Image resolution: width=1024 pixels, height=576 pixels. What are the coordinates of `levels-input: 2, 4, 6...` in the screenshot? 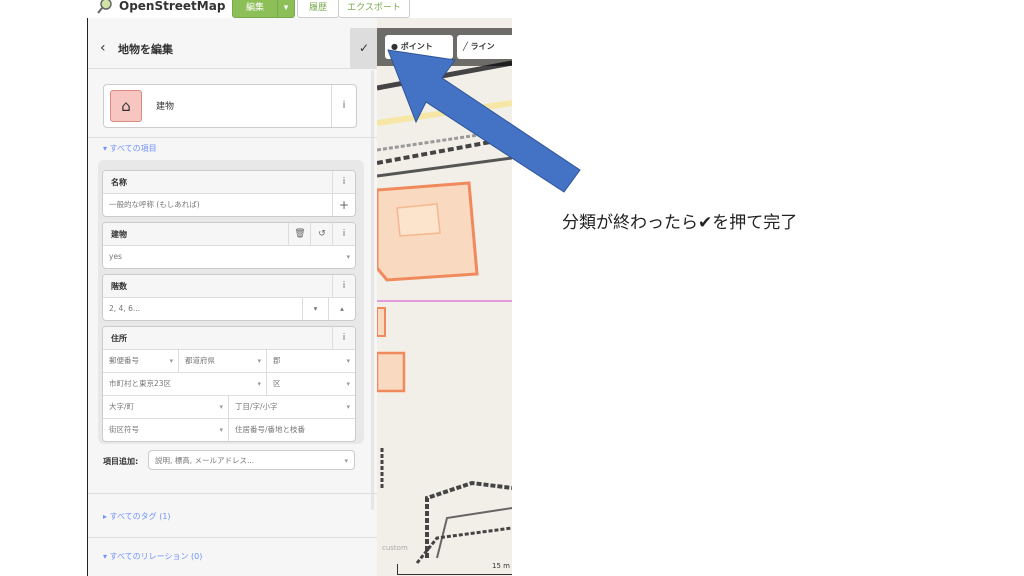 It's located at (203, 309).